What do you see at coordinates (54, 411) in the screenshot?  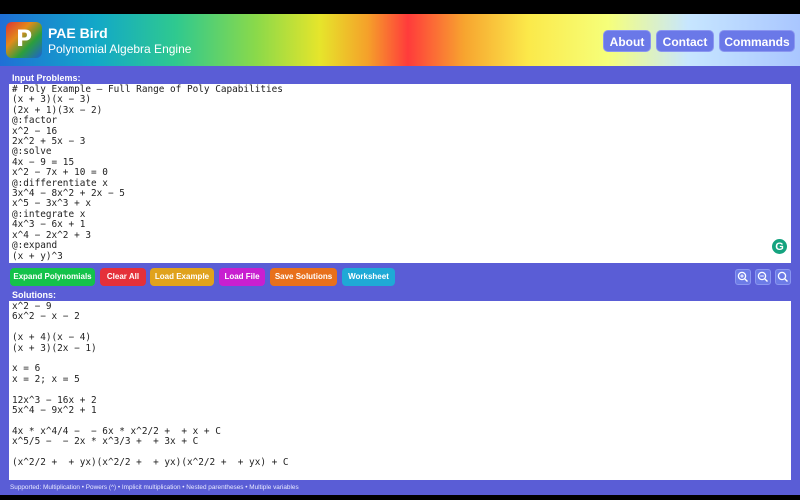 I see `solution-line: 5x^4 − 9x^2 + 1` at bounding box center [54, 411].